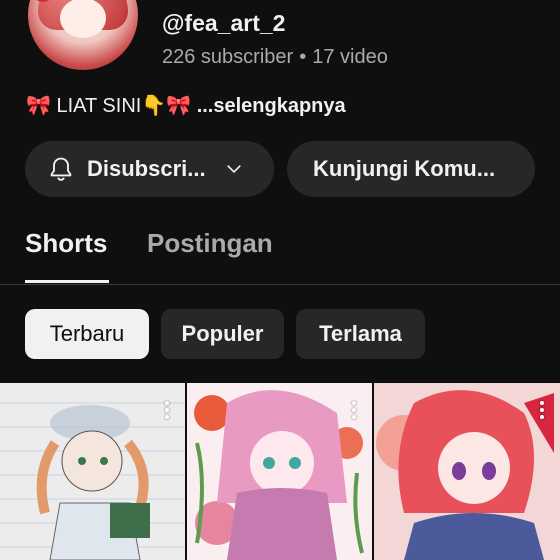 This screenshot has width=560, height=560. I want to click on ribbon-emoji-right: 🎀, so click(179, 105).